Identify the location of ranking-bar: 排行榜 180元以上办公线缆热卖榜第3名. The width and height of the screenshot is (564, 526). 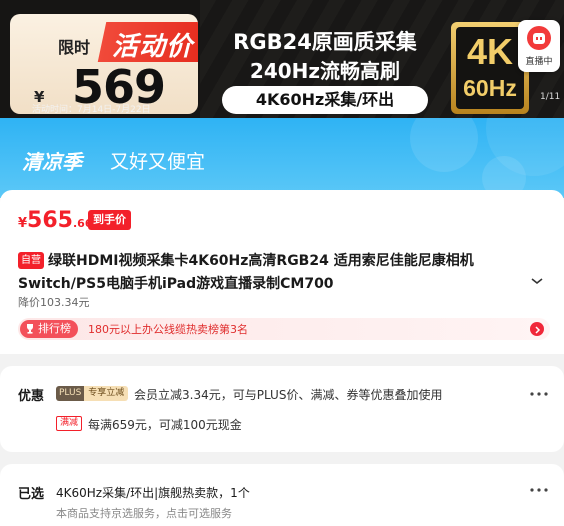
(284, 329).